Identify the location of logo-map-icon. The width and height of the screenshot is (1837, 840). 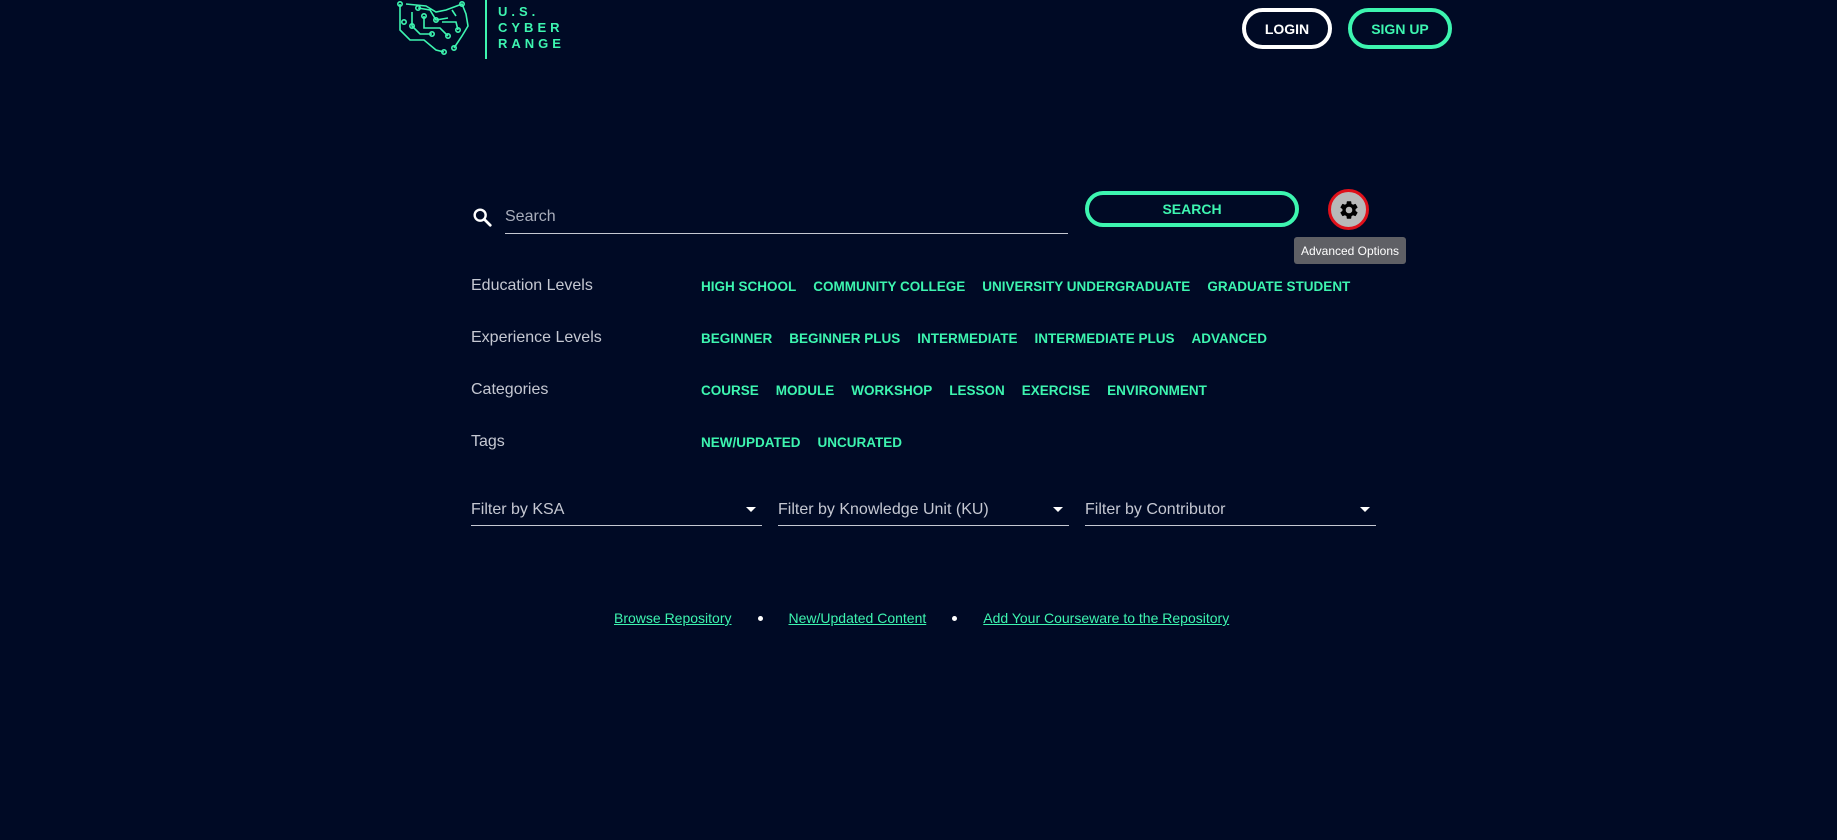
(432, 27).